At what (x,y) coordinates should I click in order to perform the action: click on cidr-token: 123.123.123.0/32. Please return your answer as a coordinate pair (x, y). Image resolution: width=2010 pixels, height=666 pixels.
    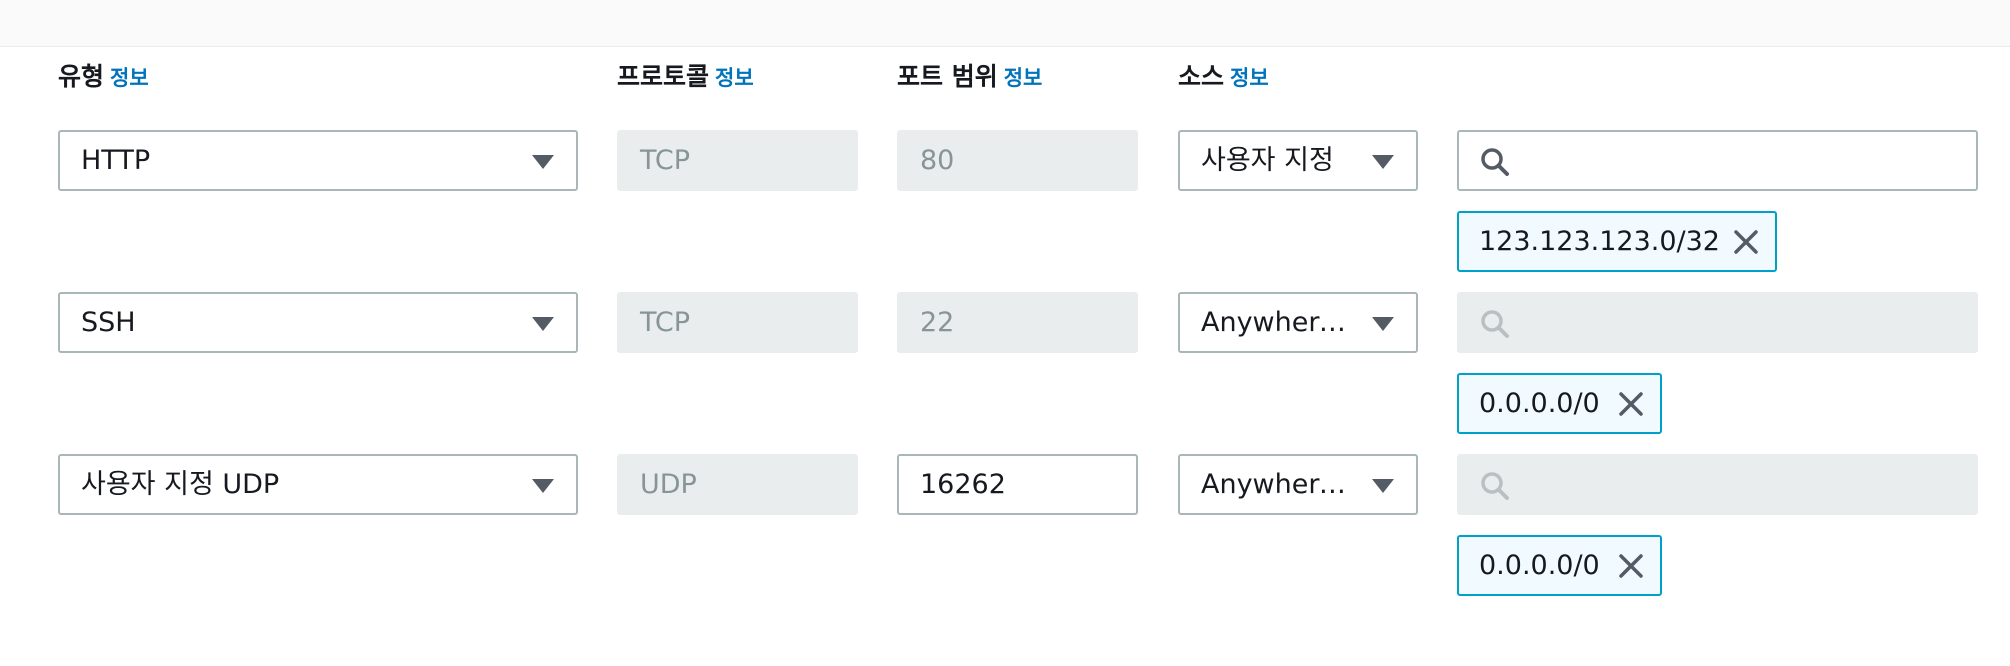
    Looking at the image, I should click on (1617, 241).